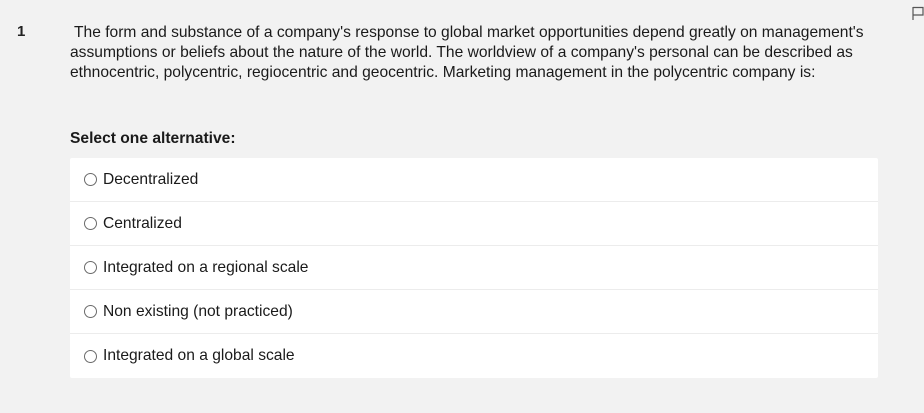 Image resolution: width=924 pixels, height=413 pixels. Describe the element at coordinates (474, 312) in the screenshot. I see `option-non-existing: Non existing (not practiced)` at that location.